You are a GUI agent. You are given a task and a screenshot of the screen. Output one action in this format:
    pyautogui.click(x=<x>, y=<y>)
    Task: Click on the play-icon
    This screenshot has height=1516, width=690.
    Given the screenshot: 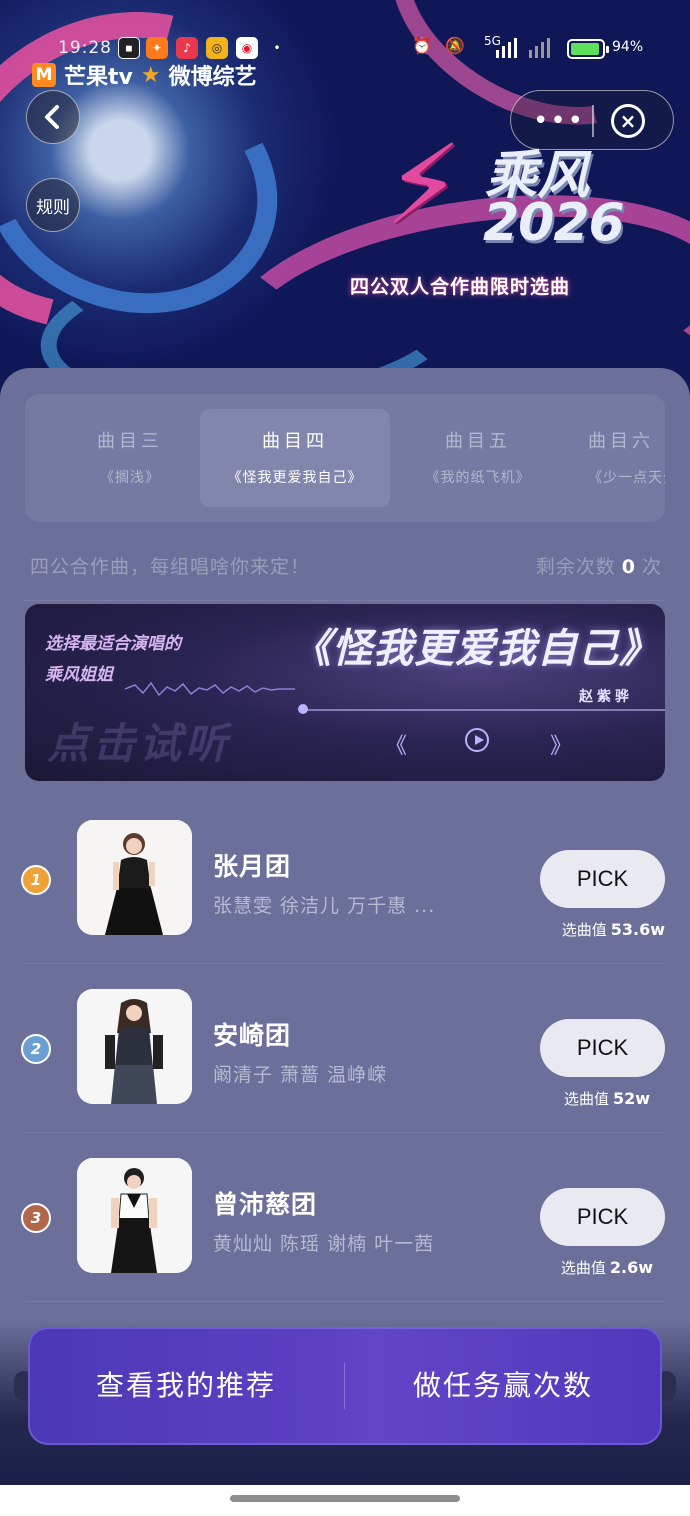 What is the action you would take?
    pyautogui.click(x=477, y=740)
    